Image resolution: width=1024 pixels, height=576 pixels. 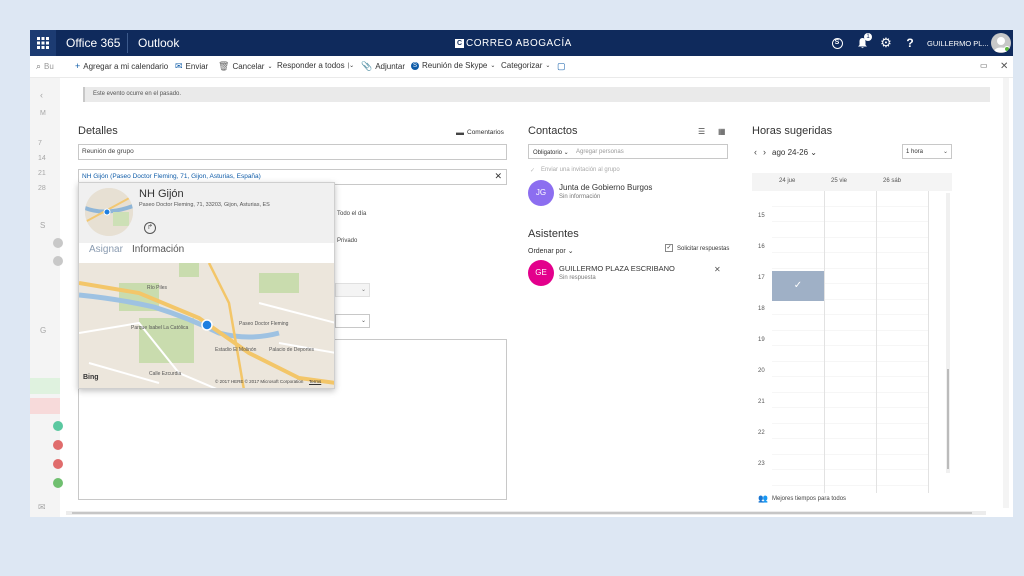 I want to click on divider, so click(x=127, y=43).